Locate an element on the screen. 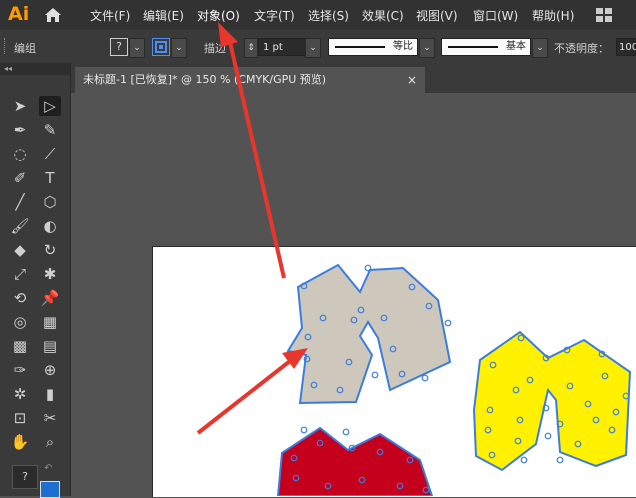 This screenshot has height=498, width=636. watermark-text: Bai 经验 is located at coordinates (541, 481).